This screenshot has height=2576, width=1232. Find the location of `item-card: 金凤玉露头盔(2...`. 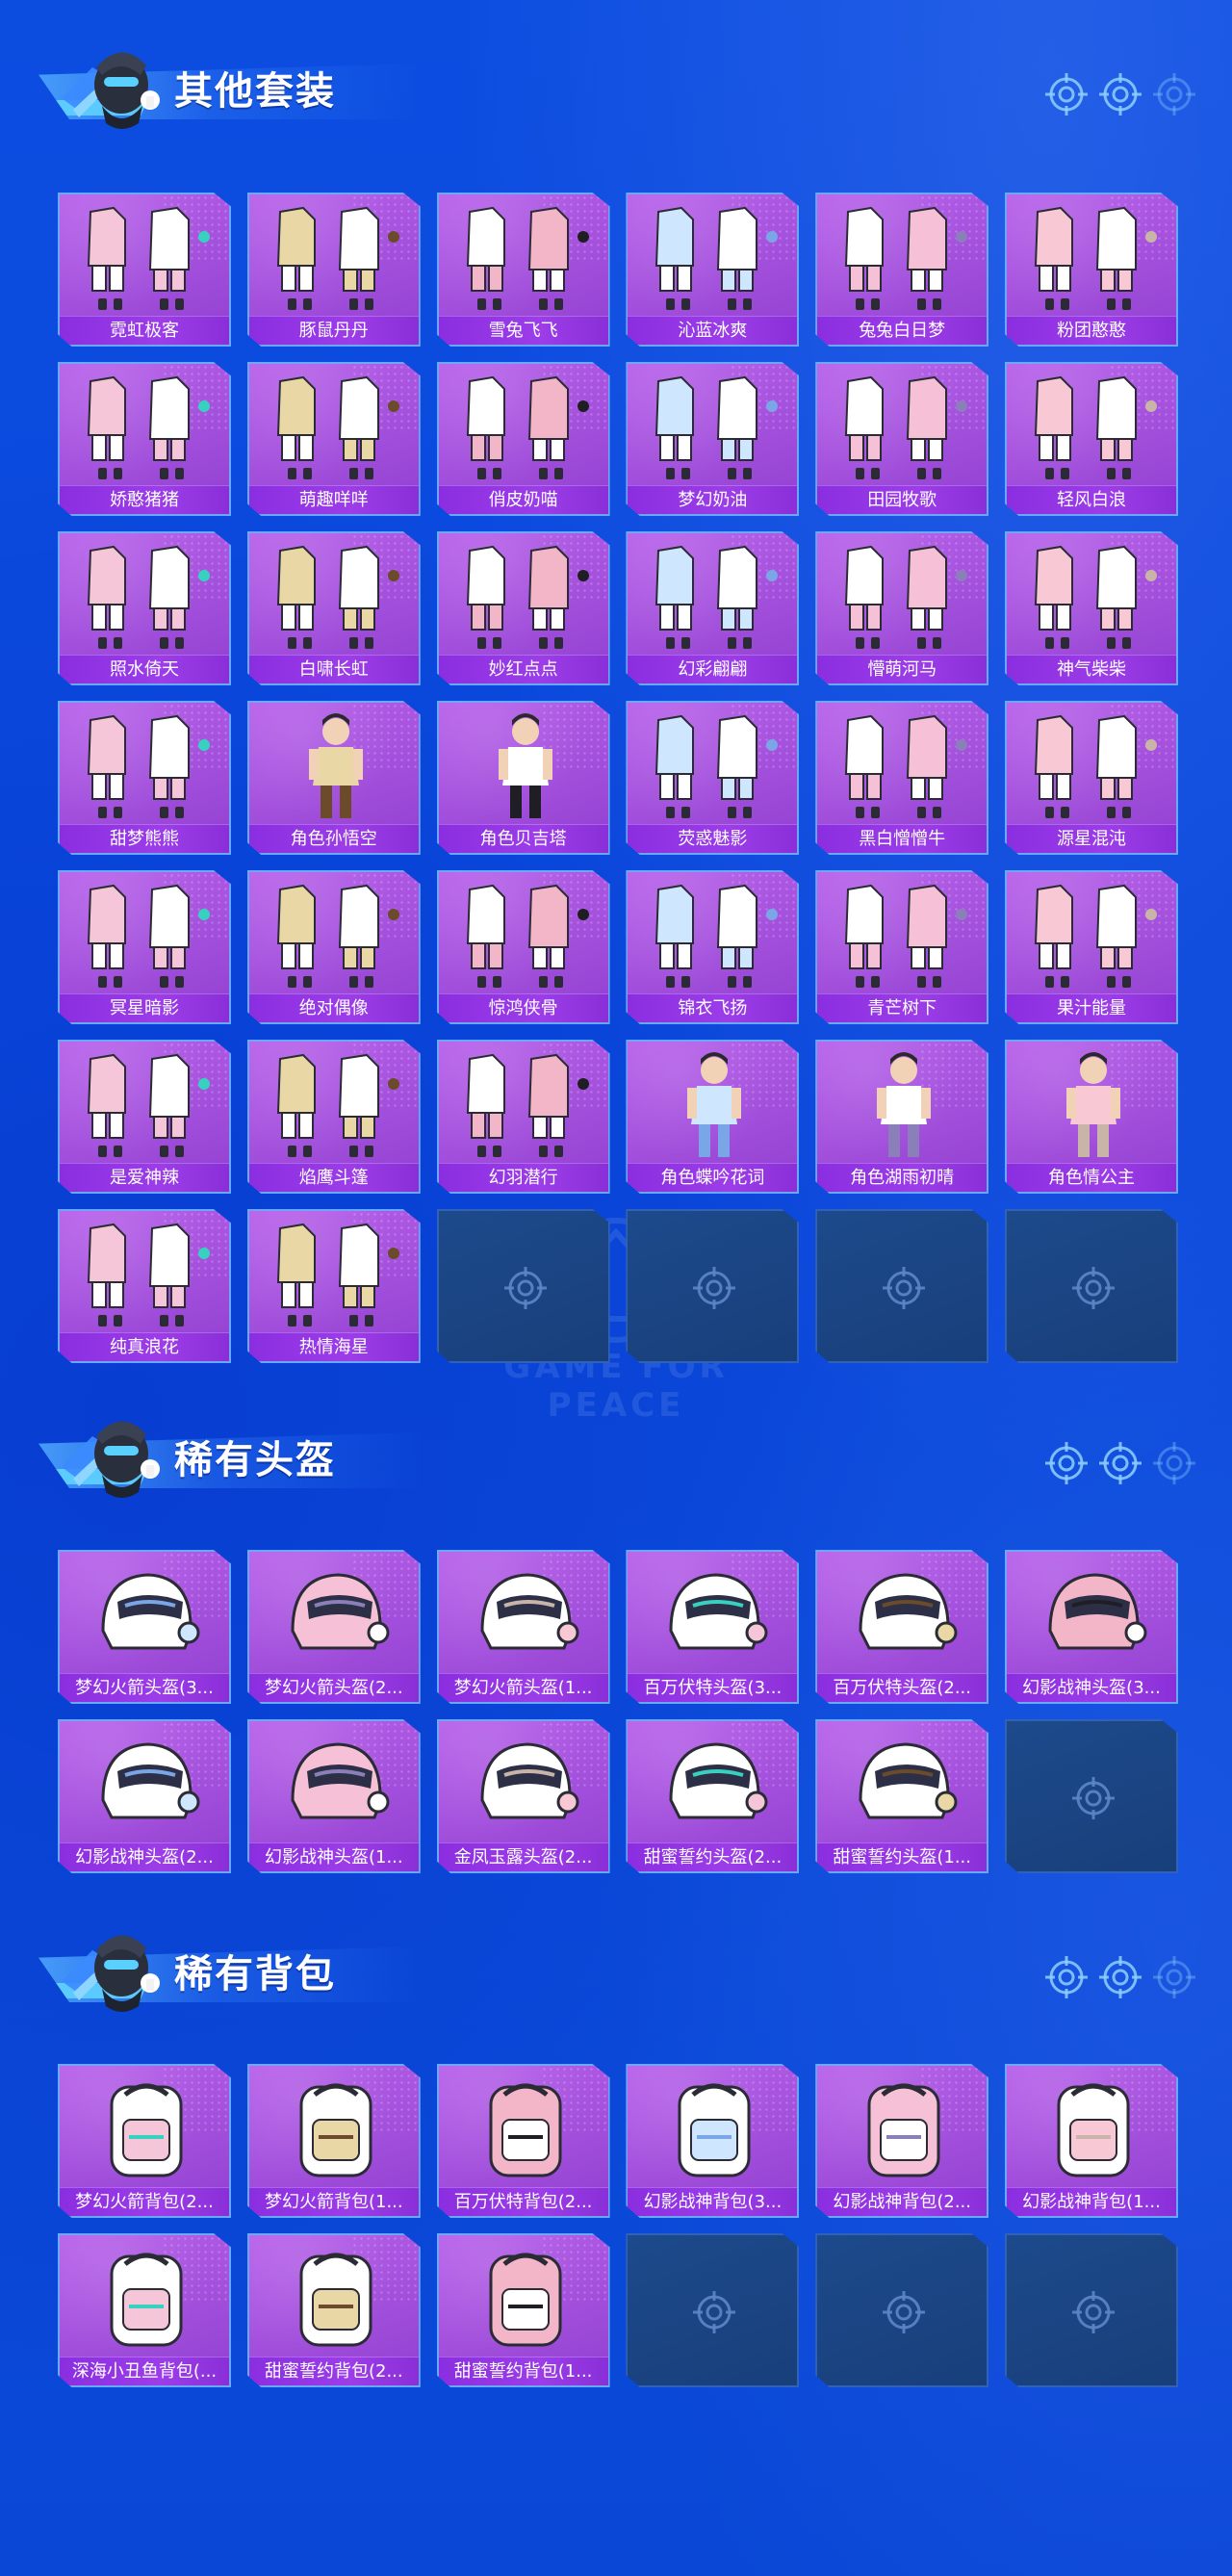

item-card: 金凤玉露头盔(2... is located at coordinates (523, 1796).